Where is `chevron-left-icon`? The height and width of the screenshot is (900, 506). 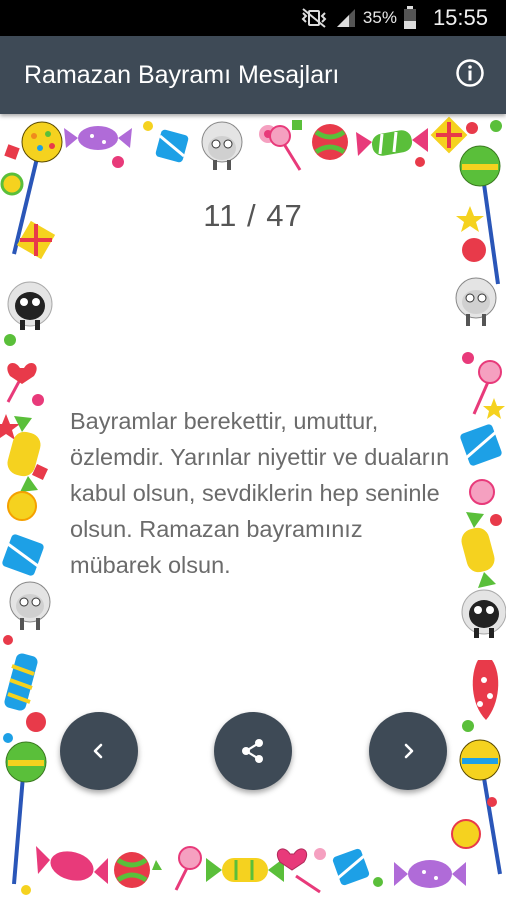
chevron-left-icon is located at coordinates (99, 751).